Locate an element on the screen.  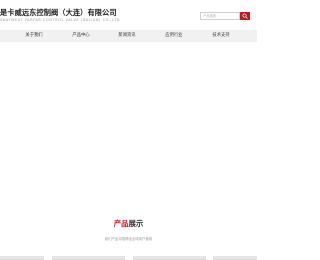
product-list is located at coordinates (128, 258).